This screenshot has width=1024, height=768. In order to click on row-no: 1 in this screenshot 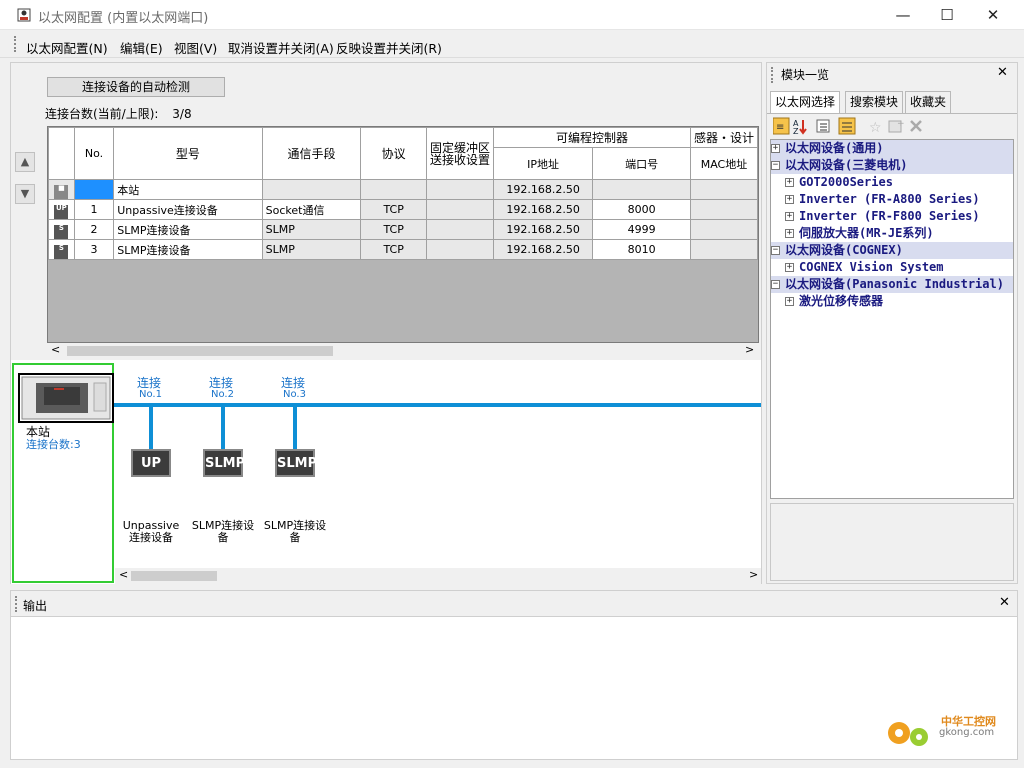, I will do `click(94, 209)`.